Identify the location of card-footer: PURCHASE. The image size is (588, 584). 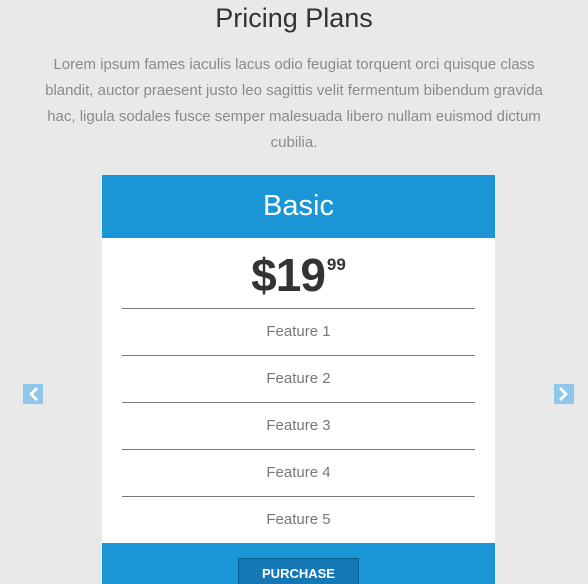
(298, 563).